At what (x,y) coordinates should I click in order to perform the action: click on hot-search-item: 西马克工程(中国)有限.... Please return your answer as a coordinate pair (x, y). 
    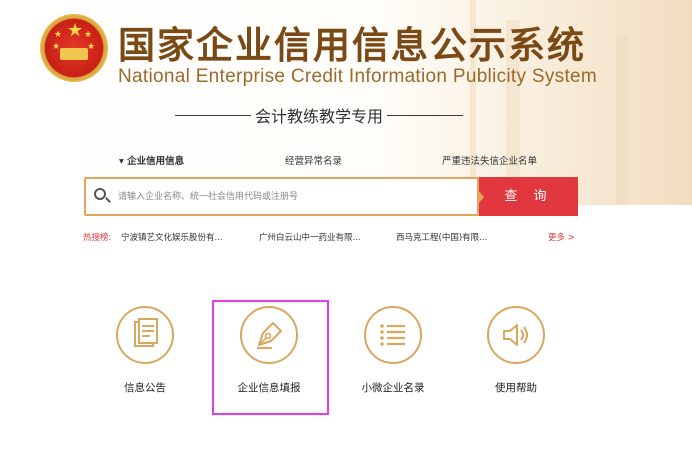
    Looking at the image, I should click on (441, 237).